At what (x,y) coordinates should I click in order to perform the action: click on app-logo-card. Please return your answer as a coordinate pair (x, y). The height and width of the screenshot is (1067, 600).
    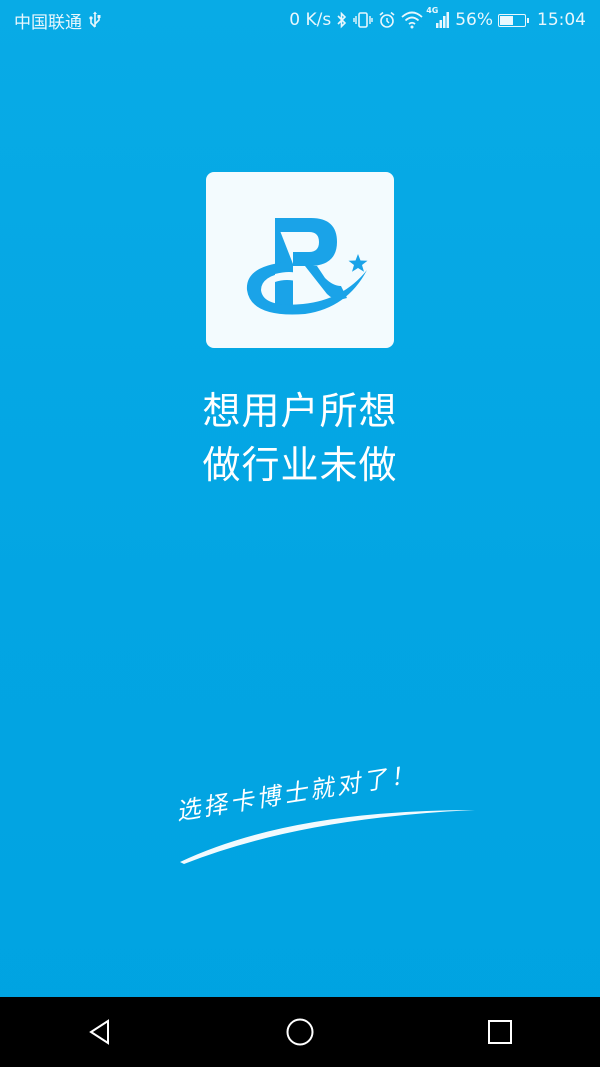
    Looking at the image, I should click on (300, 260).